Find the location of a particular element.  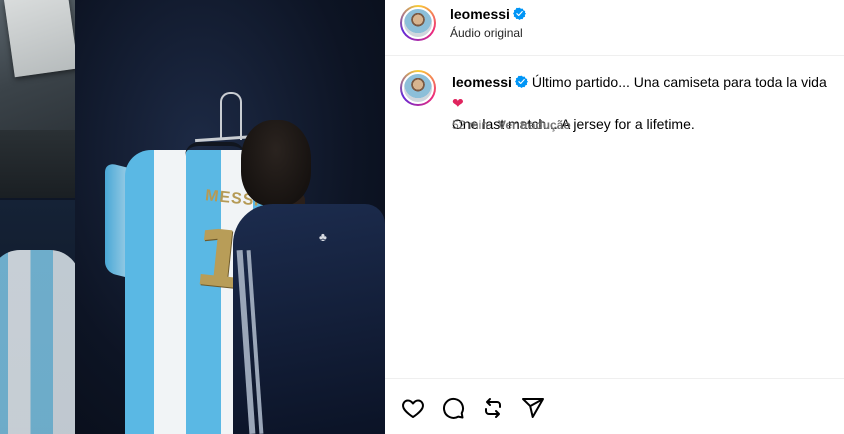

audio-label: Áudio original is located at coordinates (486, 33).